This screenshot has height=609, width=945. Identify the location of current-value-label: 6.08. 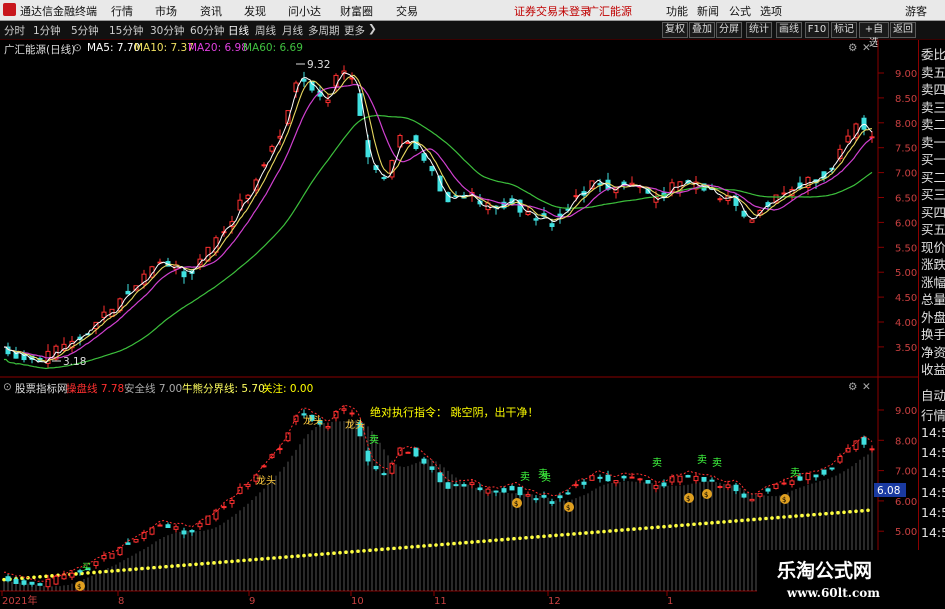
(888, 491).